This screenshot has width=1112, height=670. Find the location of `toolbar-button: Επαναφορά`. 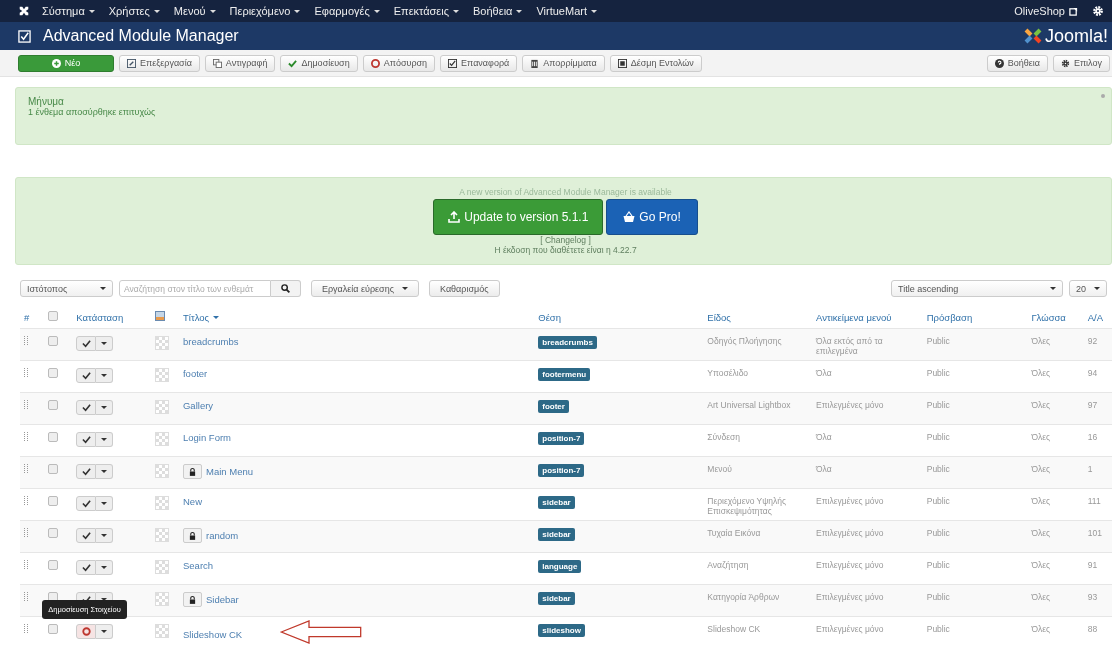

toolbar-button: Επαναφορά is located at coordinates (479, 63).